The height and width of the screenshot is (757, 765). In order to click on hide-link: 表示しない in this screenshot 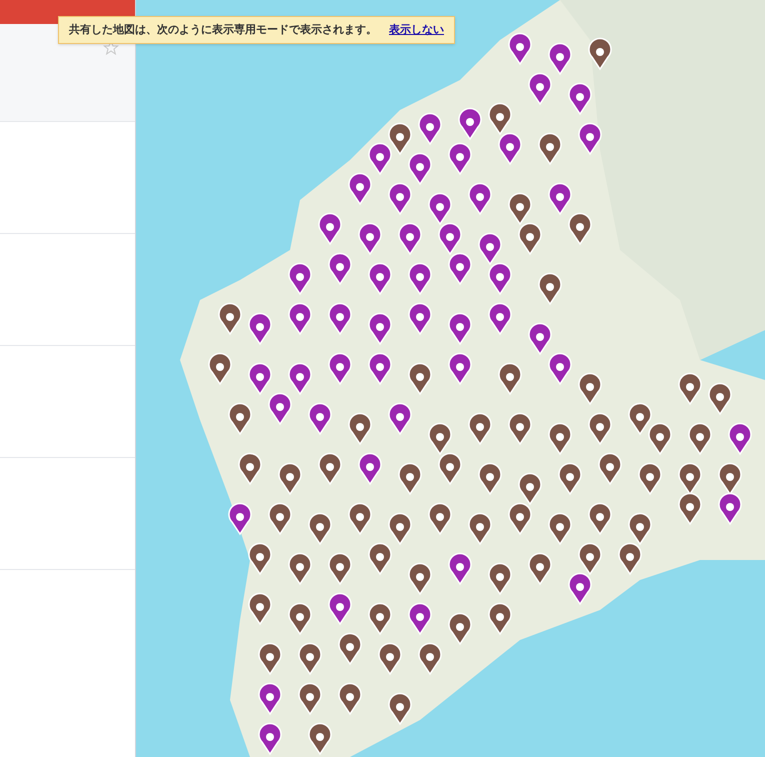, I will do `click(416, 30)`.